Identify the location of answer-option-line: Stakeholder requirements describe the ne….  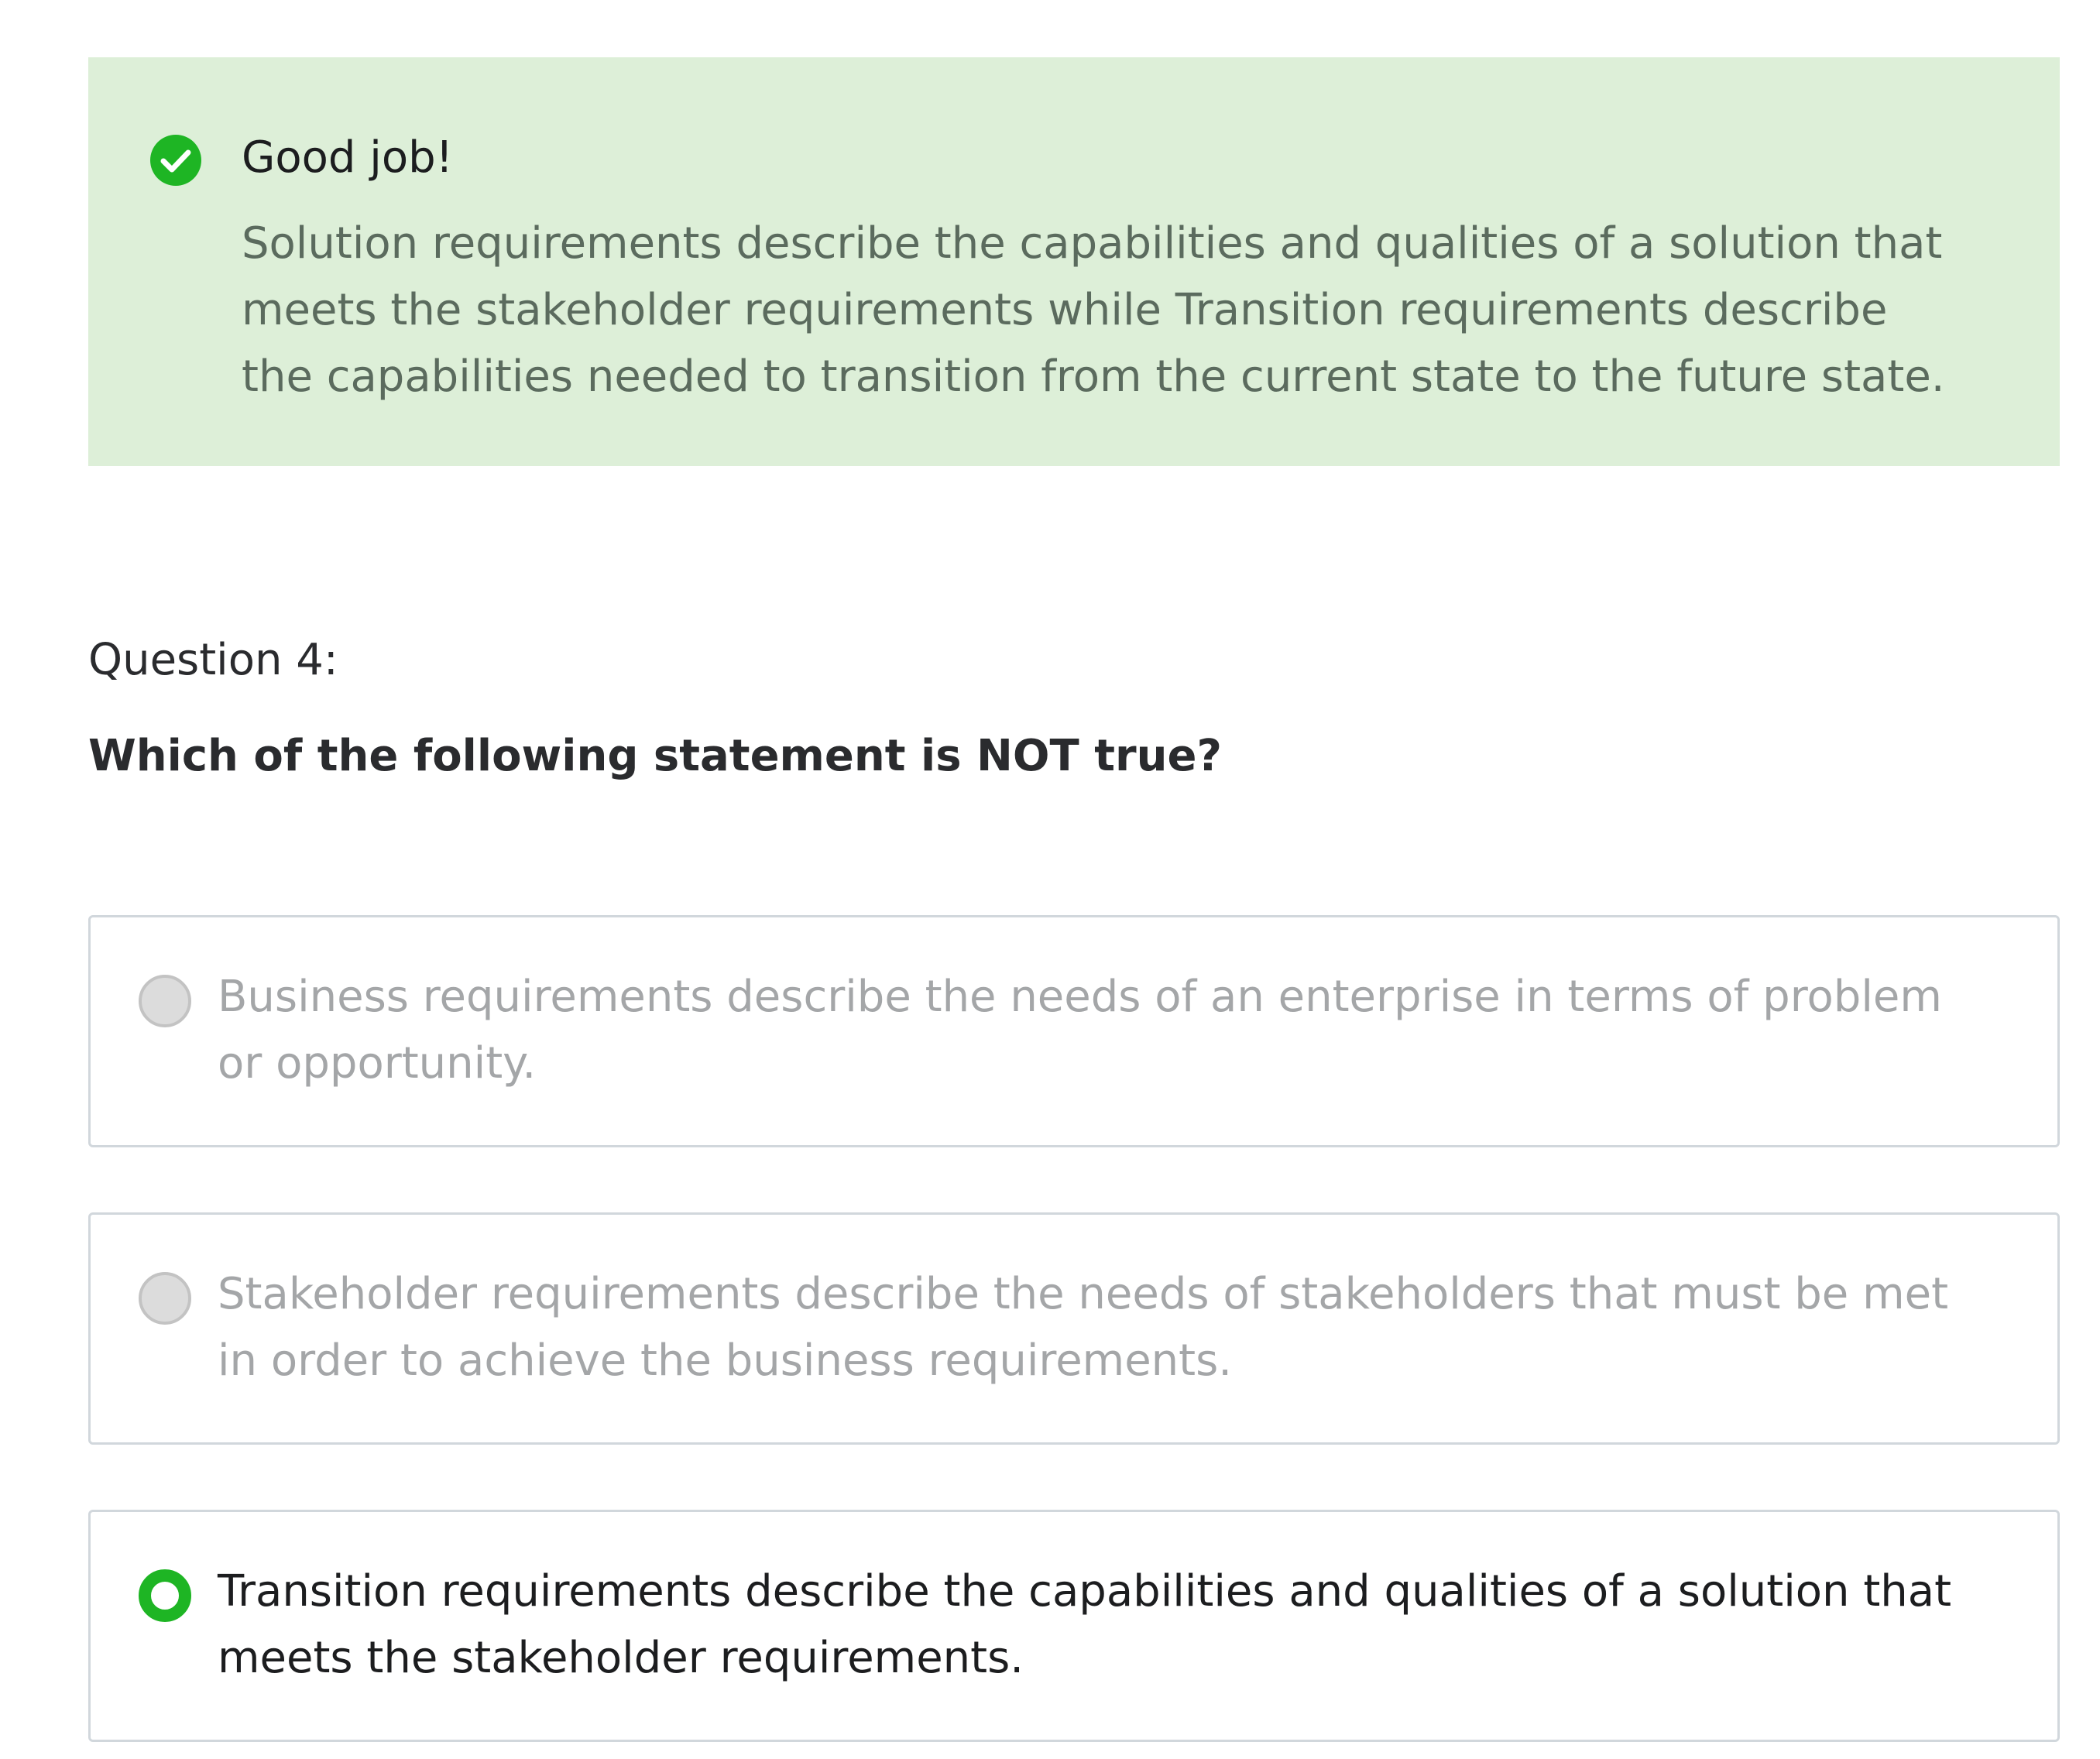
(1083, 1294).